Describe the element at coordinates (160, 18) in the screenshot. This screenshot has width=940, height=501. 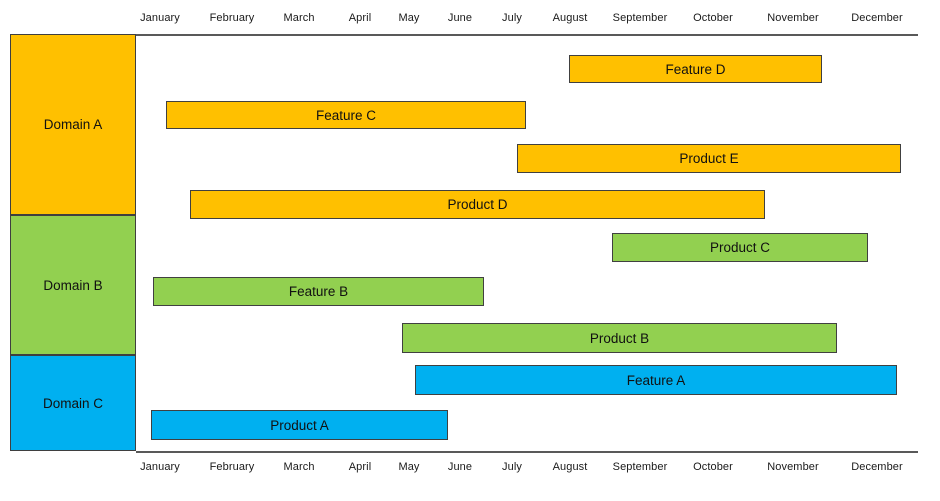
I see `month-label-top-january: January` at that location.